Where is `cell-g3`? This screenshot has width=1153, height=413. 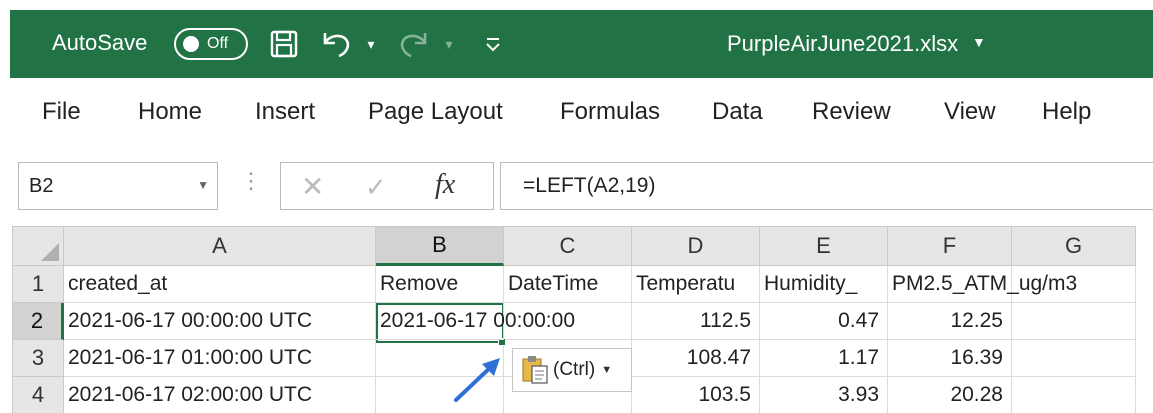 cell-g3 is located at coordinates (1074, 358).